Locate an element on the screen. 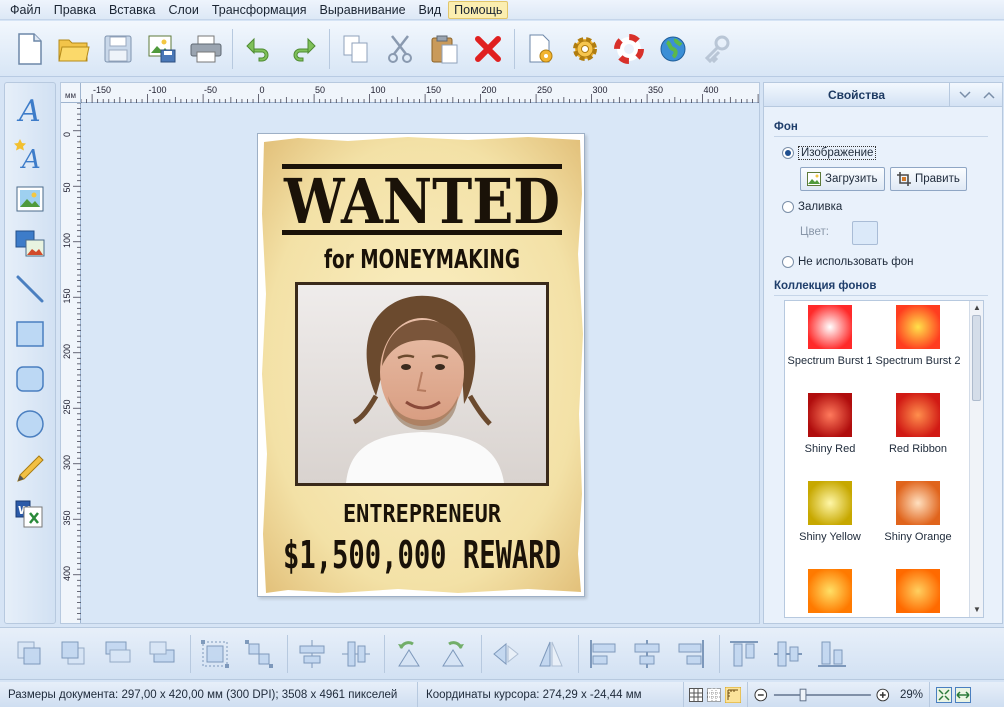  background-section-title: Фон is located at coordinates (786, 127).